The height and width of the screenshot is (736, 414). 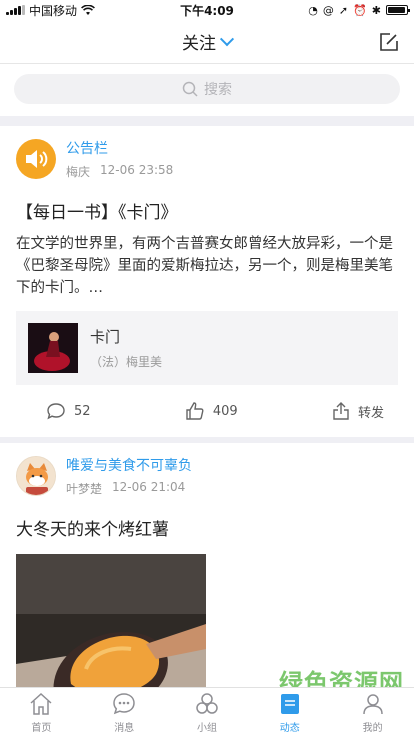 What do you see at coordinates (53, 10) in the screenshot?
I see `carrier-label: 中国移动` at bounding box center [53, 10].